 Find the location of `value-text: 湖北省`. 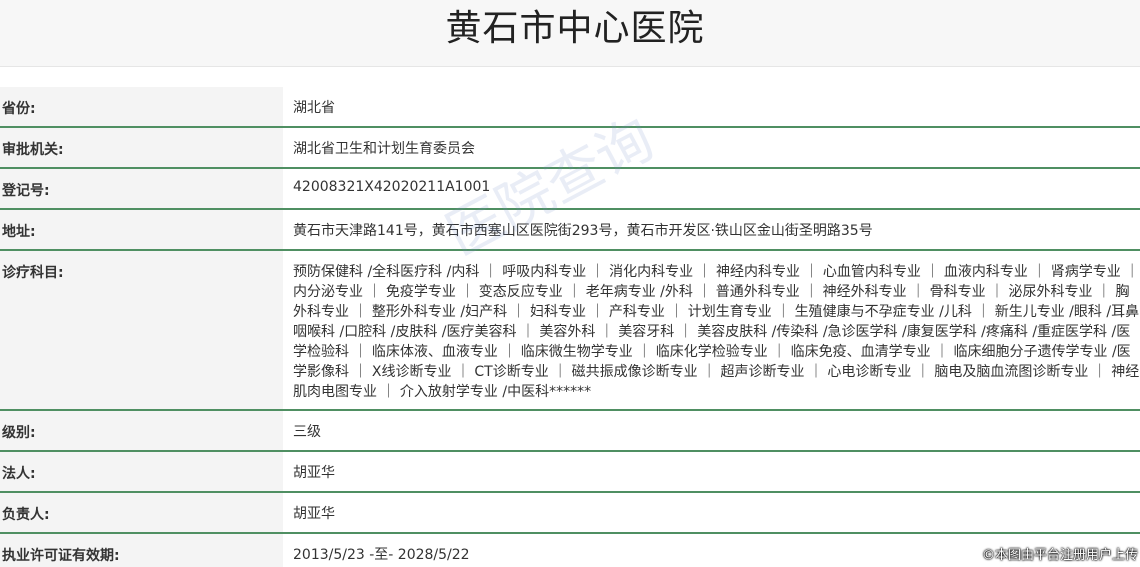

value-text: 湖北省 is located at coordinates (314, 108).